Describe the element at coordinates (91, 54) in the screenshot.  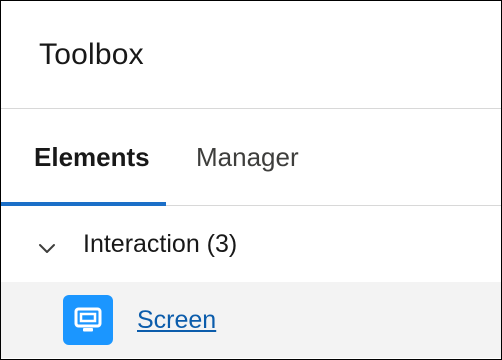
I see `panel-title: Toolbox` at that location.